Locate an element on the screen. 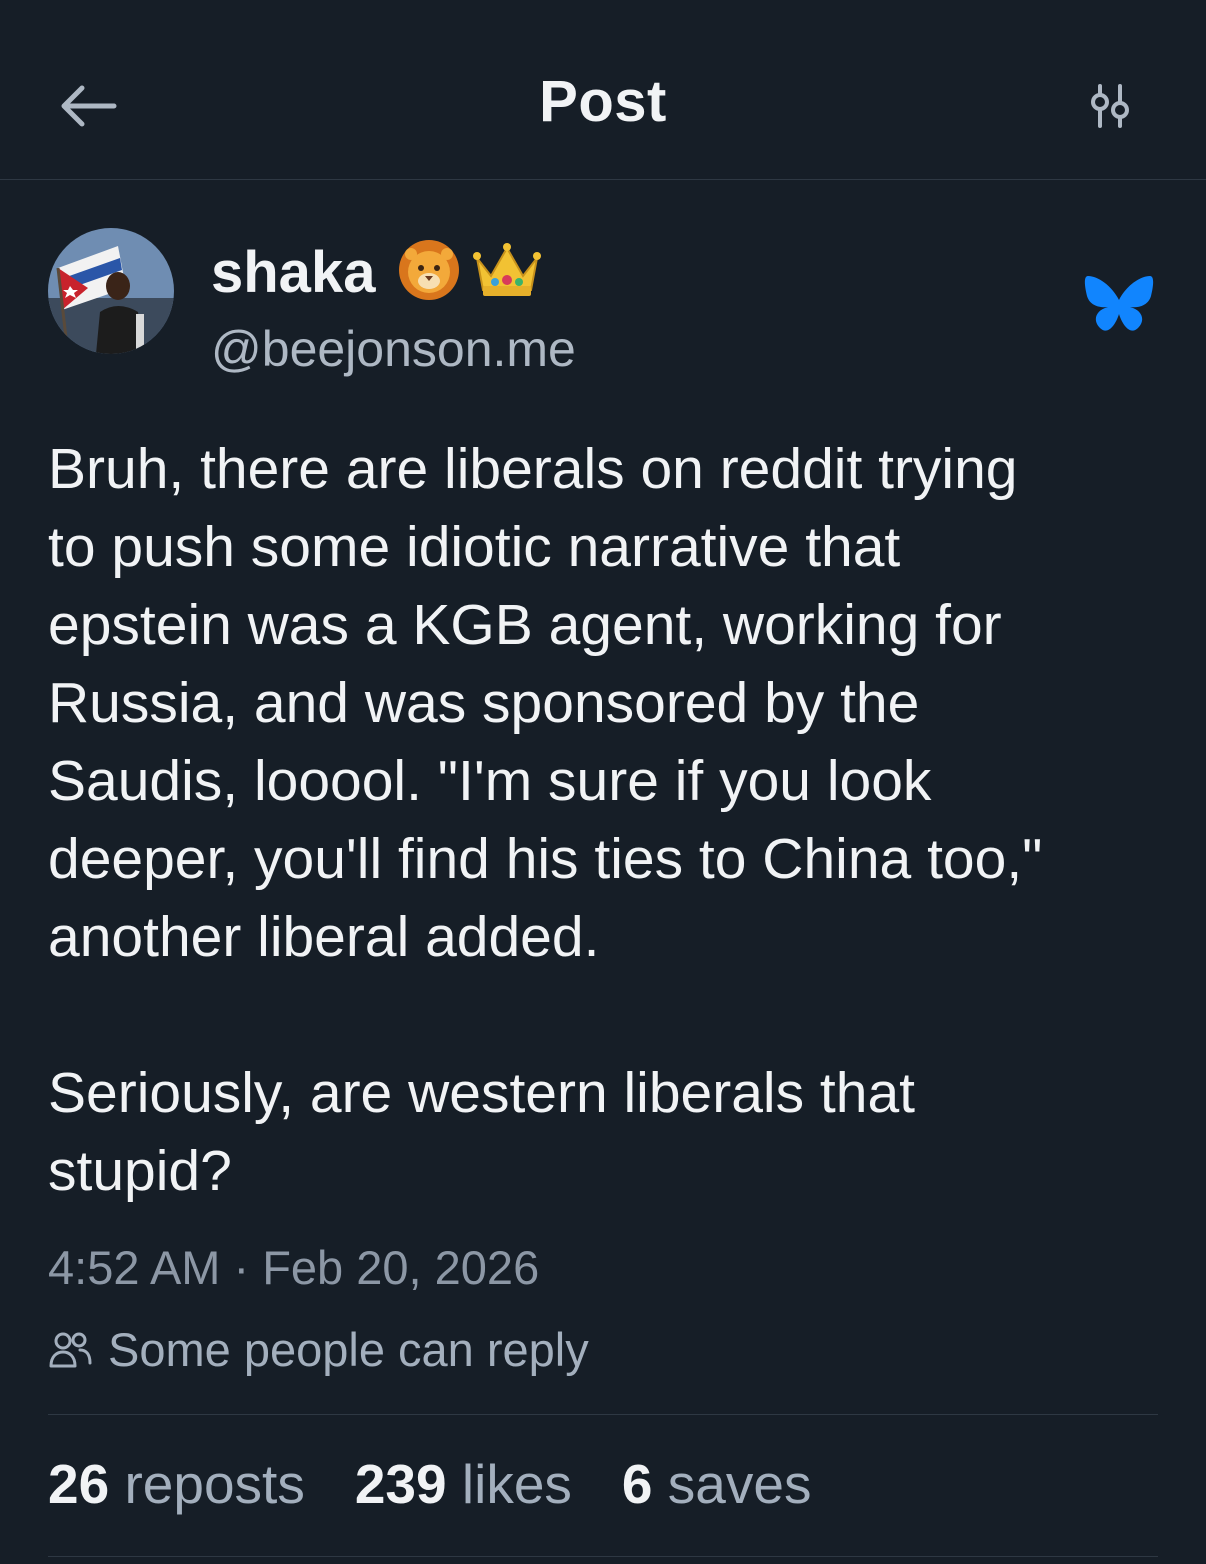 The image size is (1206, 1564). people-icon is located at coordinates (70, 1349).